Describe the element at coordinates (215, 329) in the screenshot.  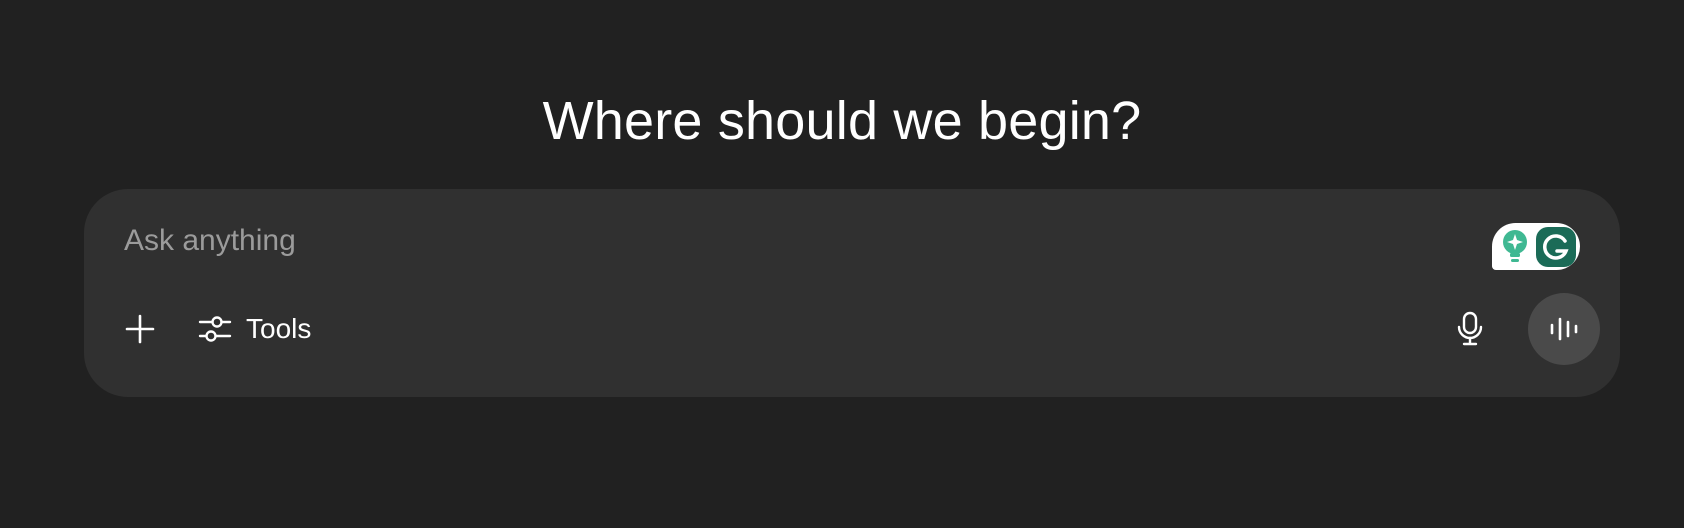
I see `sliders-icon` at that location.